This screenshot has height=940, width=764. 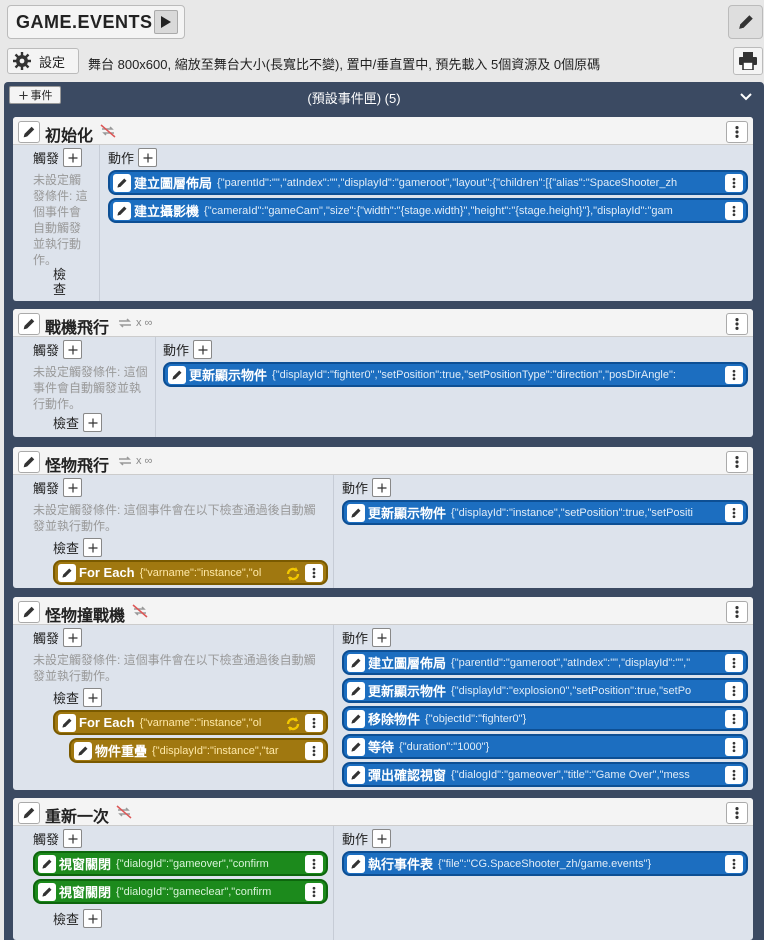 I want to click on trigger-section: 觸發, so click(x=58, y=349).